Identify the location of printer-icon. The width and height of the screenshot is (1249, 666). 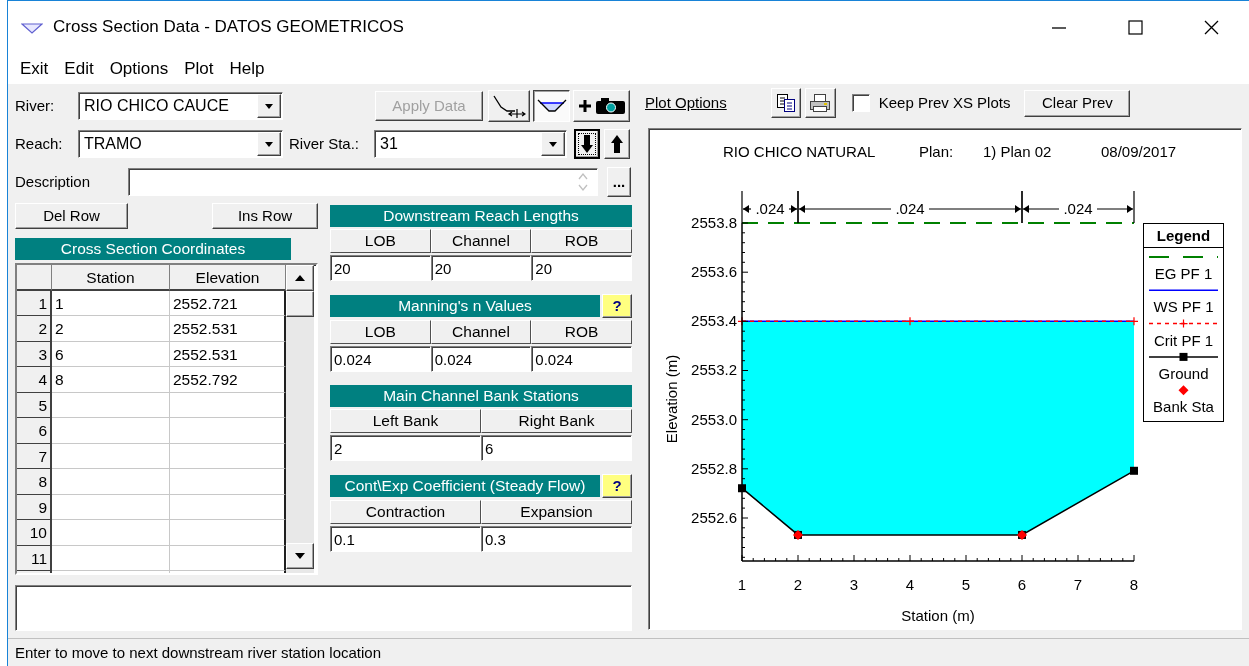
(820, 103).